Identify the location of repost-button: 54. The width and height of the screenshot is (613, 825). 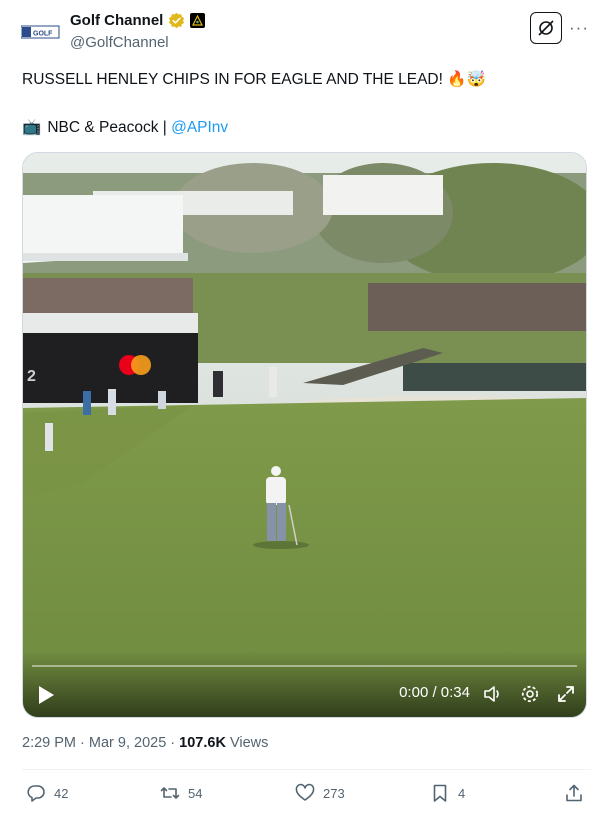
(181, 793).